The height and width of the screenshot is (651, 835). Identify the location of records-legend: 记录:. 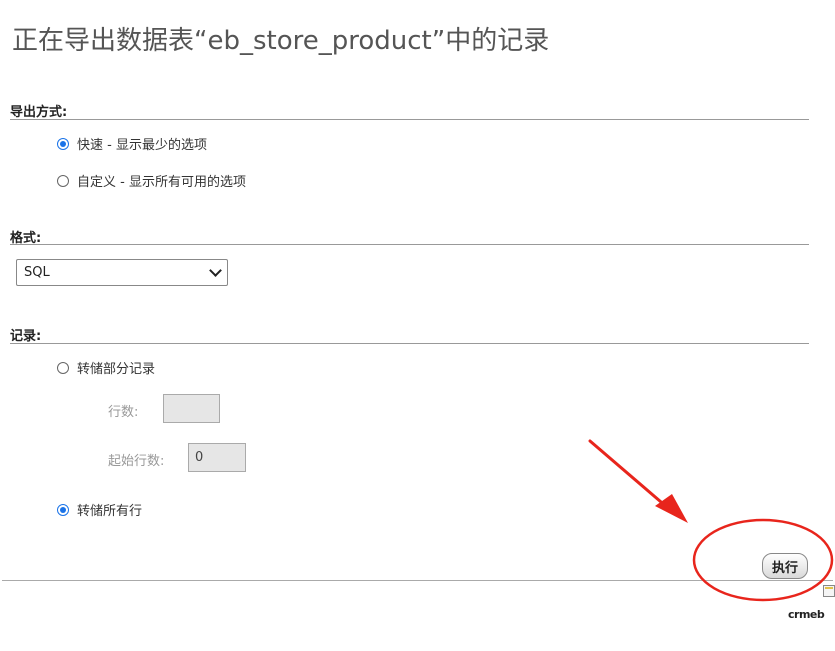
(26, 336).